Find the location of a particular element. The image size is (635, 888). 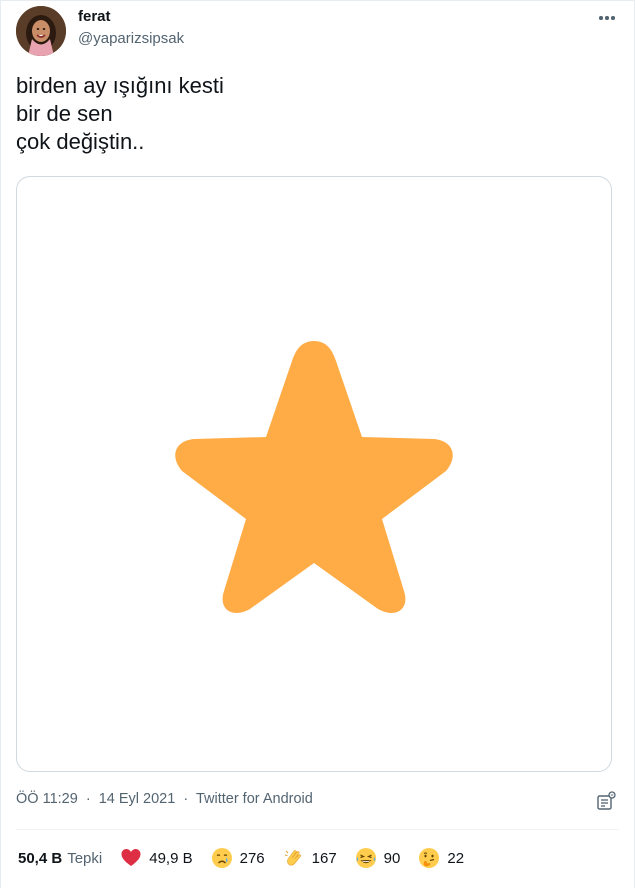

tweet-source: Twitter for Android is located at coordinates (254, 799).